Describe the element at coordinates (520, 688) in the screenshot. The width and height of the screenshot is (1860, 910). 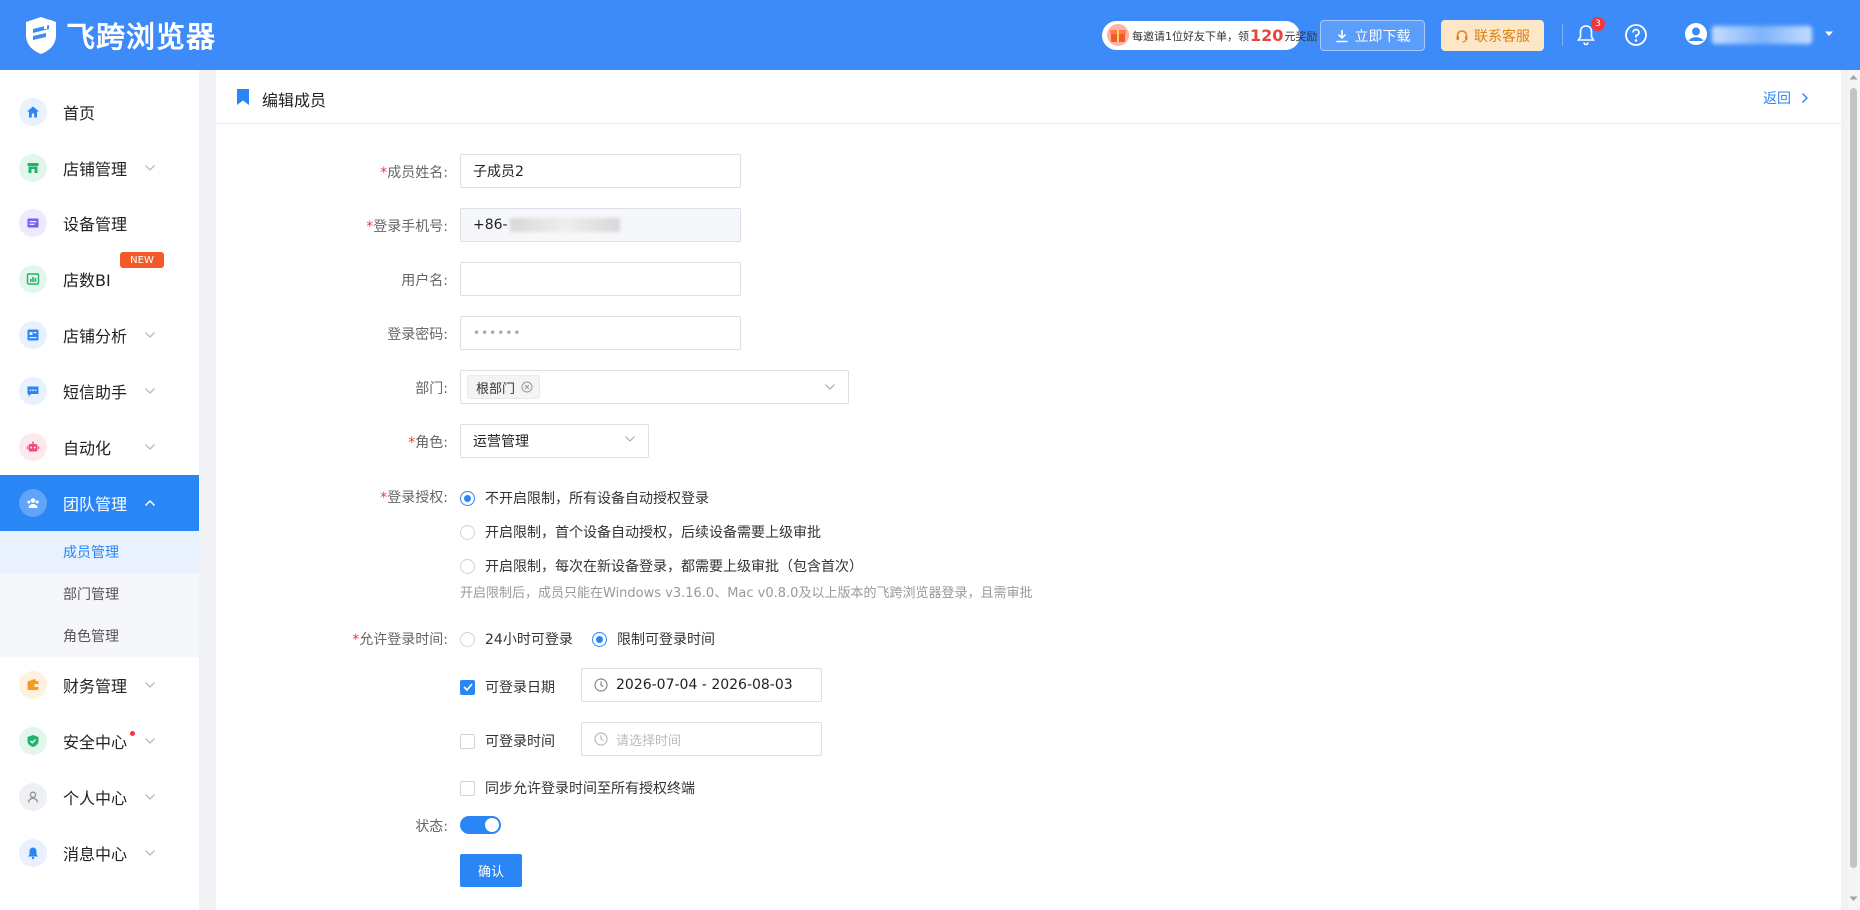
I see `date-limit-label: 可登录日期` at that location.